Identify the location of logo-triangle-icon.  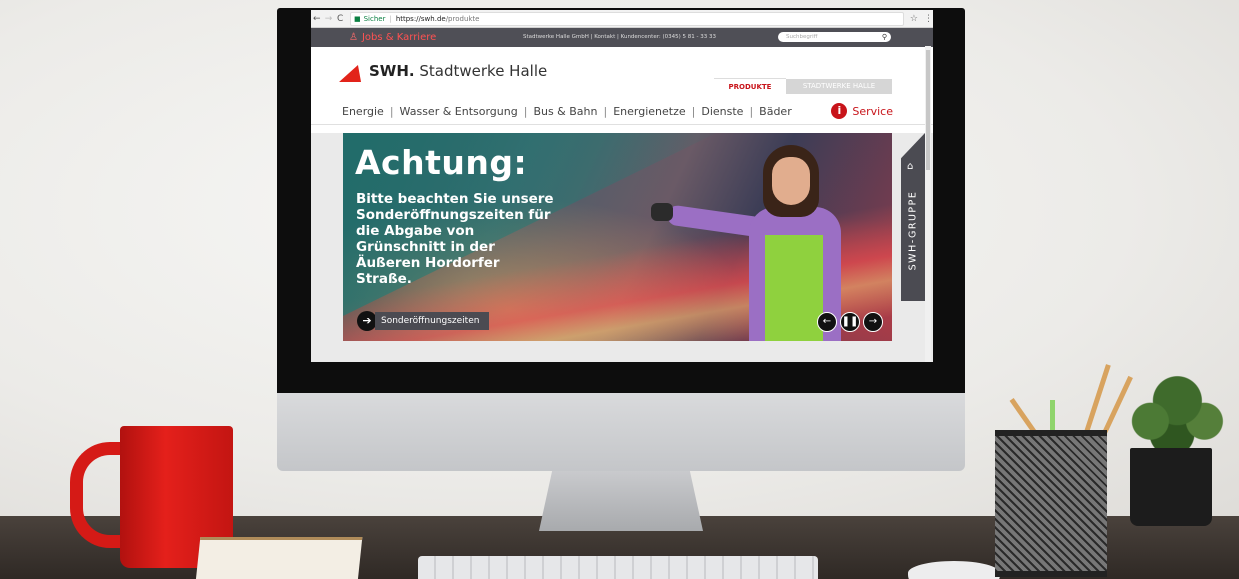
(354, 73).